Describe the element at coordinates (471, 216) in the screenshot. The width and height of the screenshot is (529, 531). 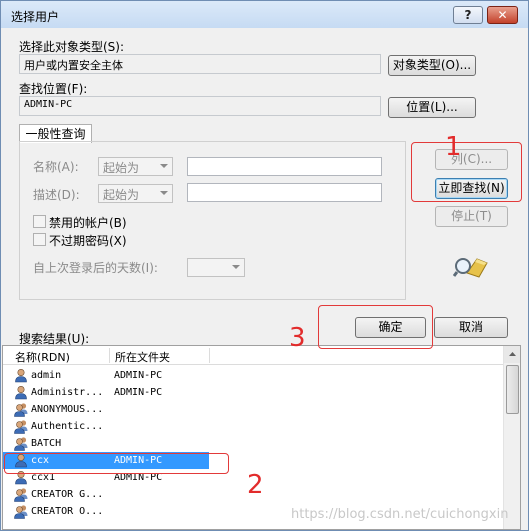
I see `stop-button: 停止(T)` at that location.